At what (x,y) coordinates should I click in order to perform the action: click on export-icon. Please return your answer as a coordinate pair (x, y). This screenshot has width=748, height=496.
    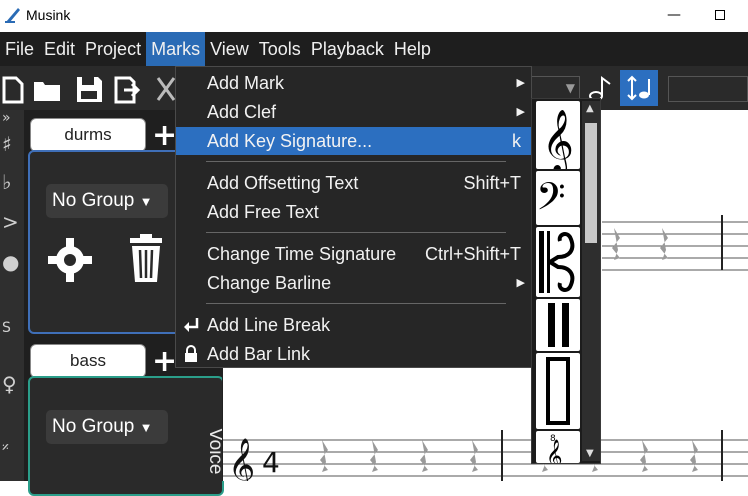
    Looking at the image, I should click on (127, 89).